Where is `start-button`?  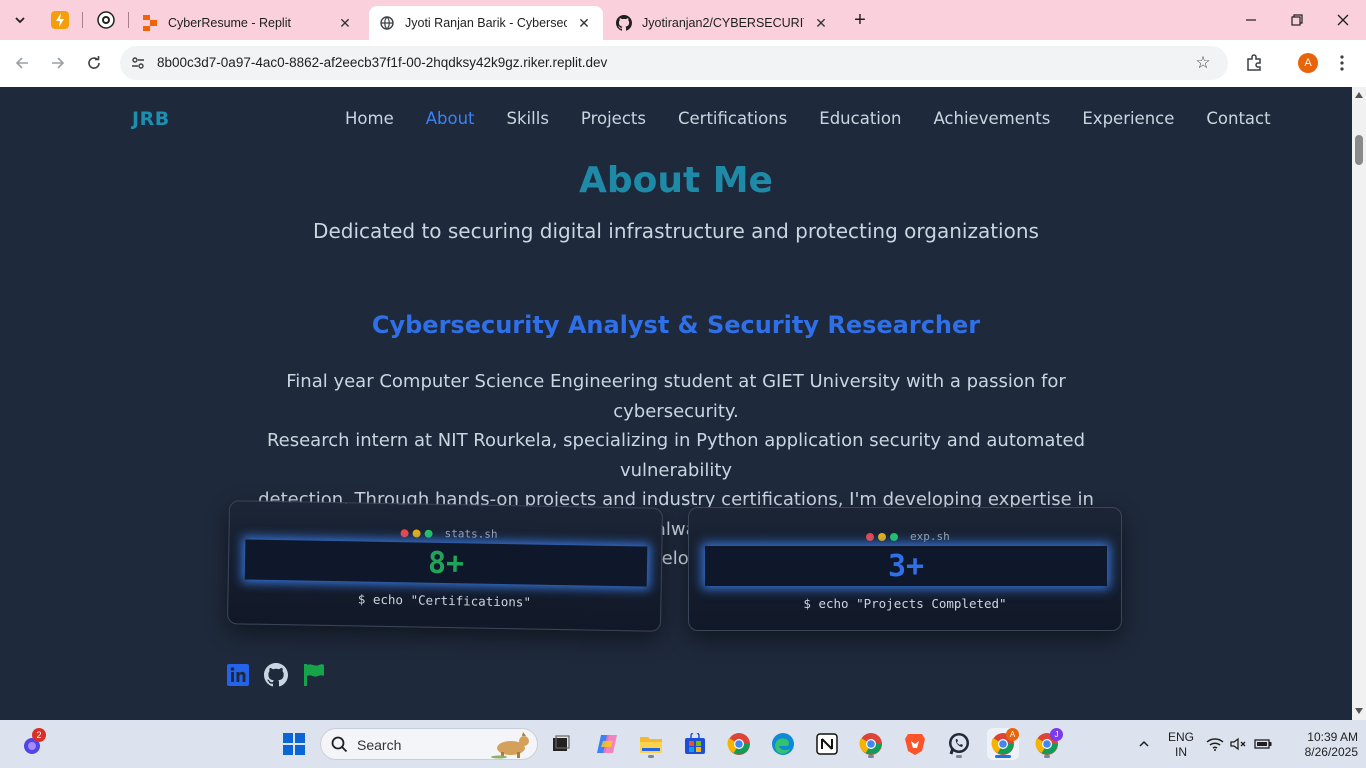
start-button is located at coordinates (294, 744).